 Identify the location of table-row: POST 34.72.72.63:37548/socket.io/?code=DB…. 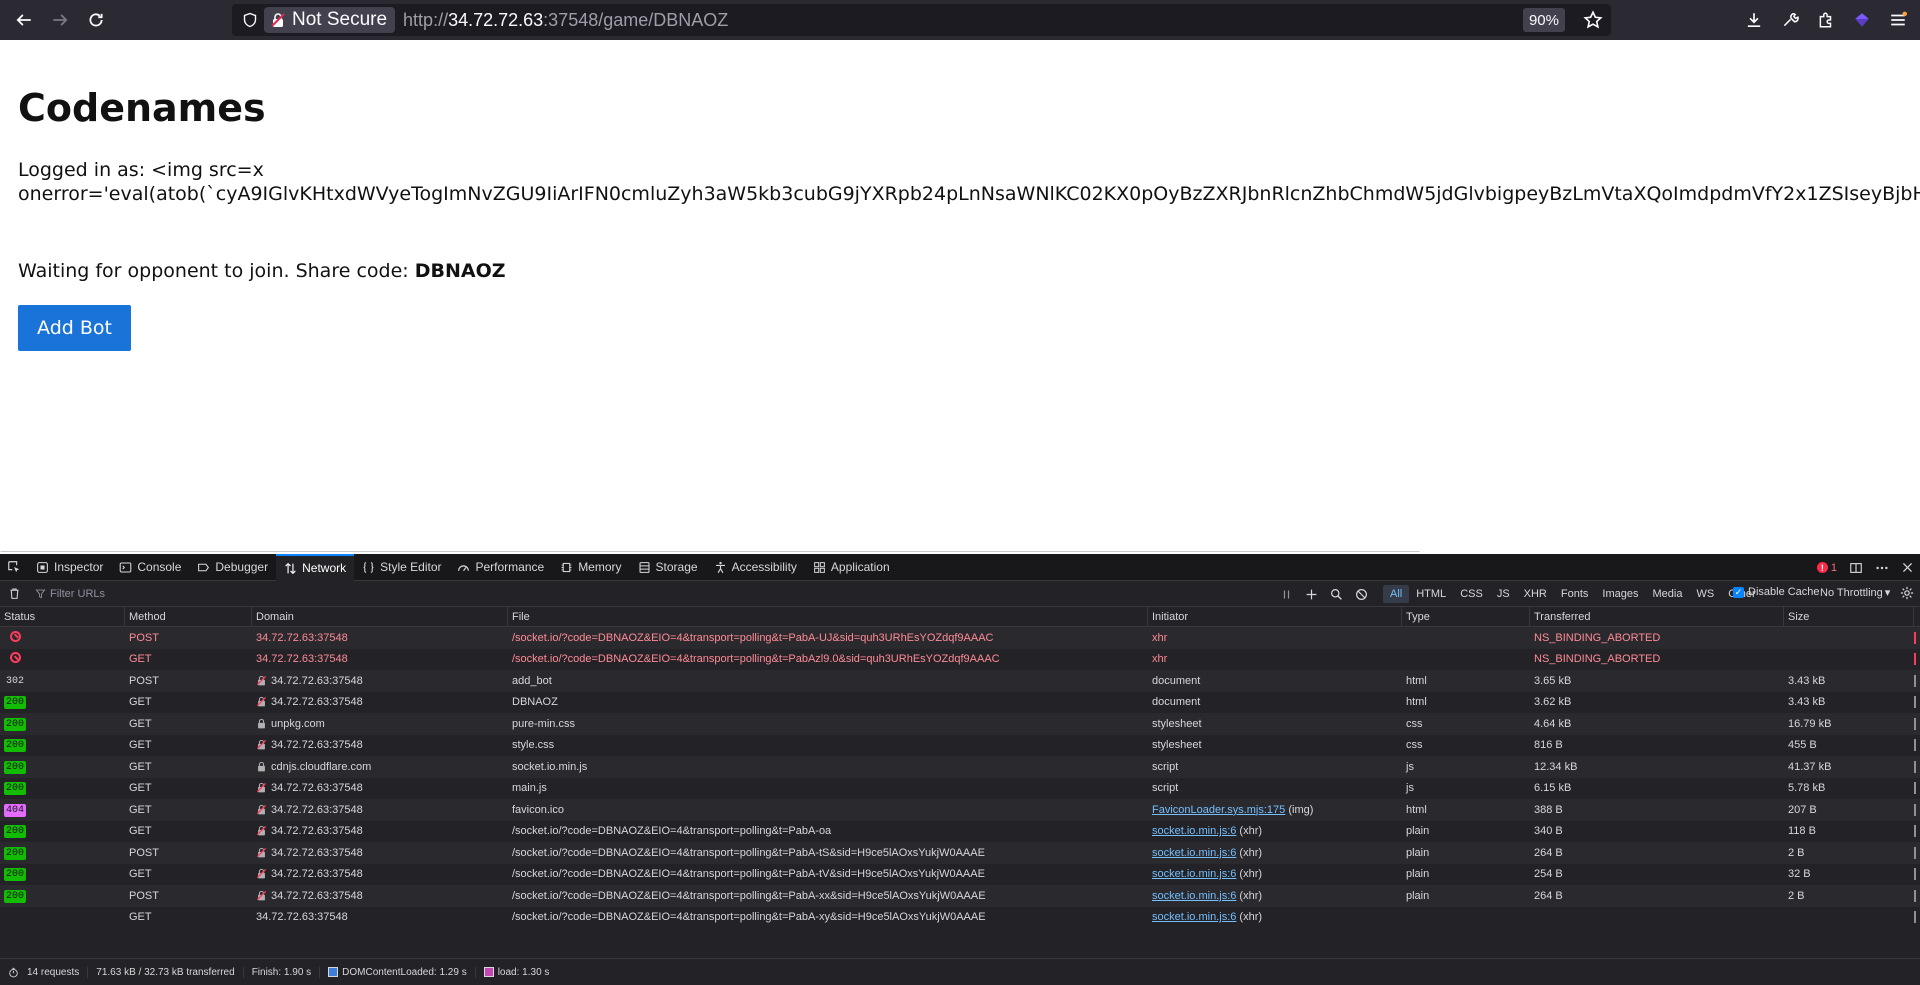
(960, 638).